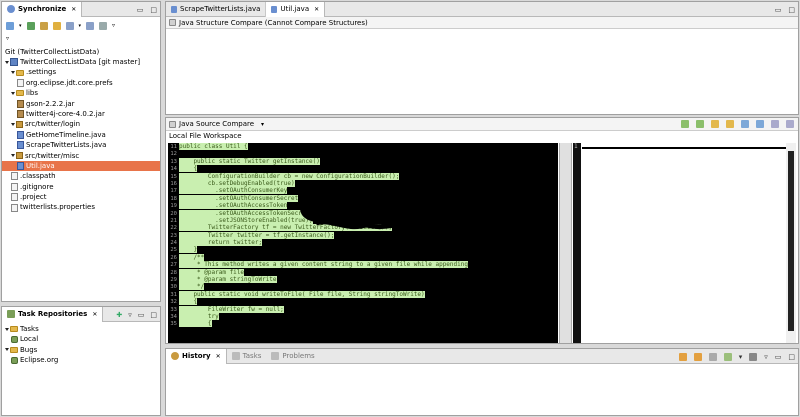 The width and height of the screenshot is (800, 417). Describe the element at coordinates (20, 114) in the screenshot. I see `jar-icon` at that location.